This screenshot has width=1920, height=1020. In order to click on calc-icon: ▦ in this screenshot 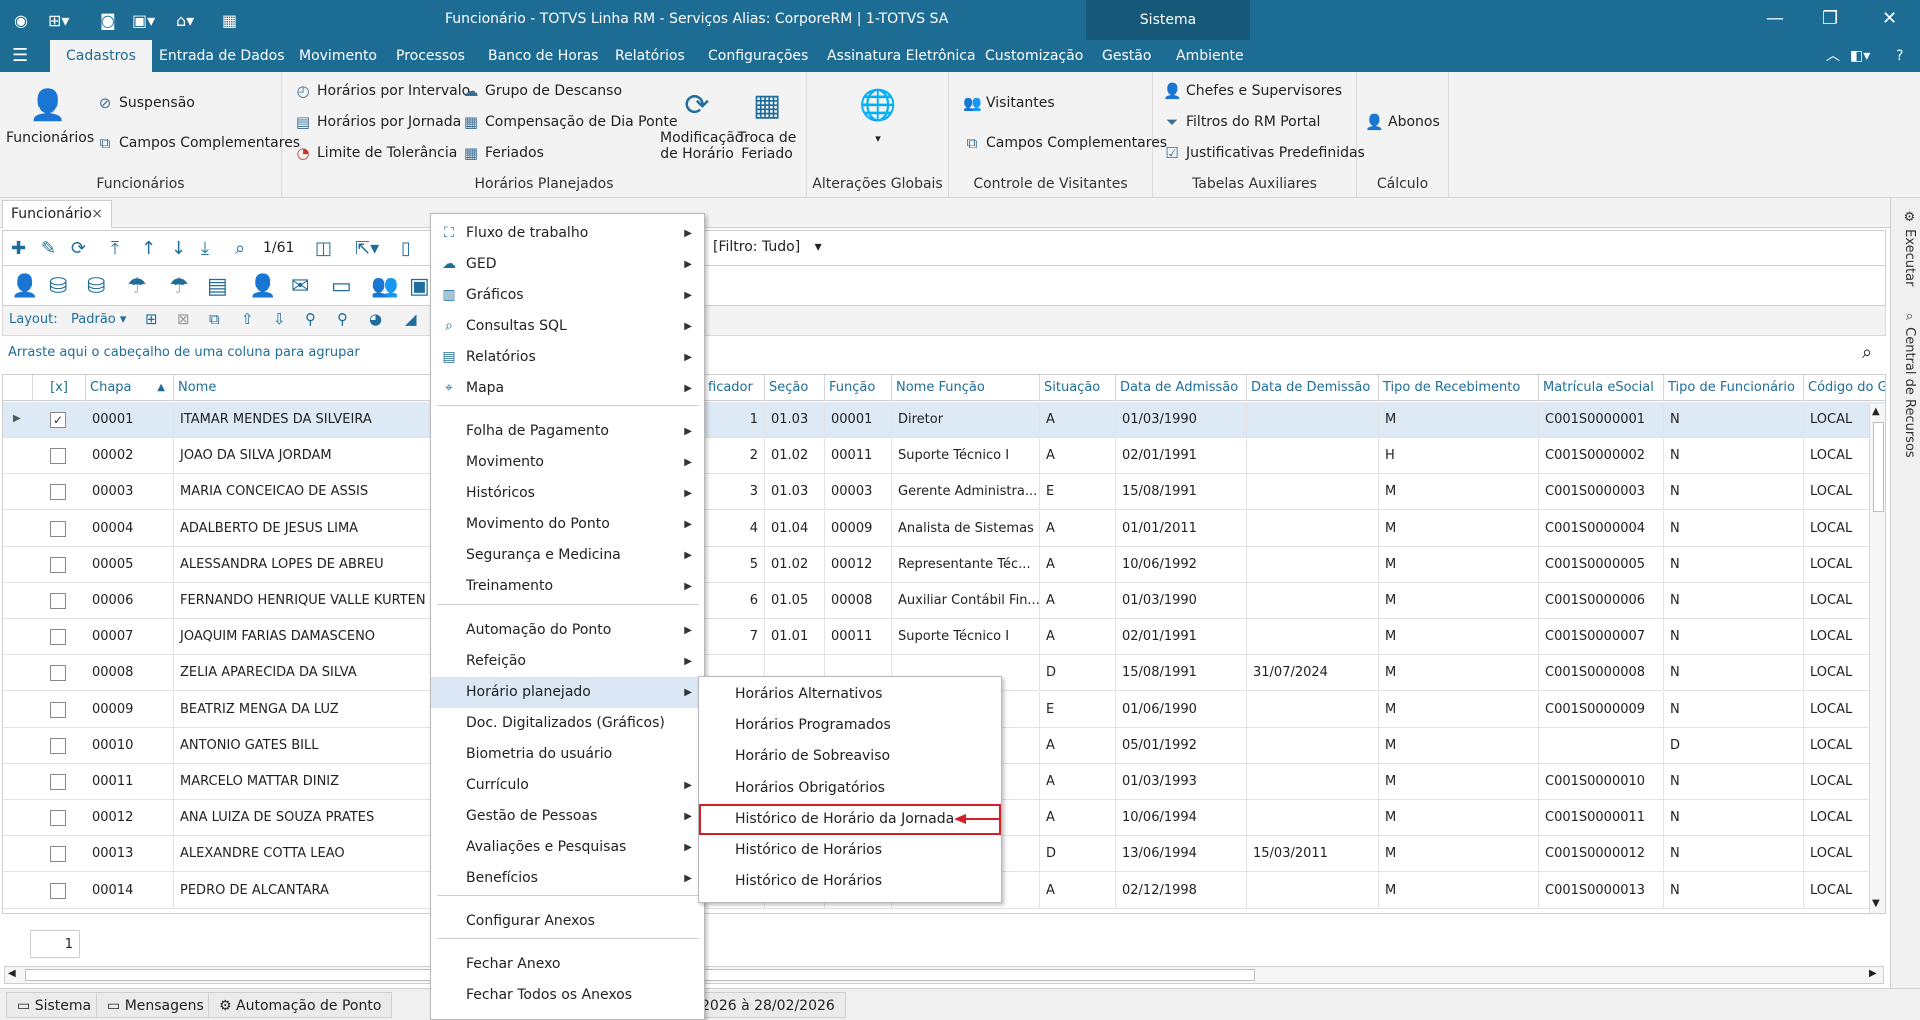, I will do `click(229, 20)`.